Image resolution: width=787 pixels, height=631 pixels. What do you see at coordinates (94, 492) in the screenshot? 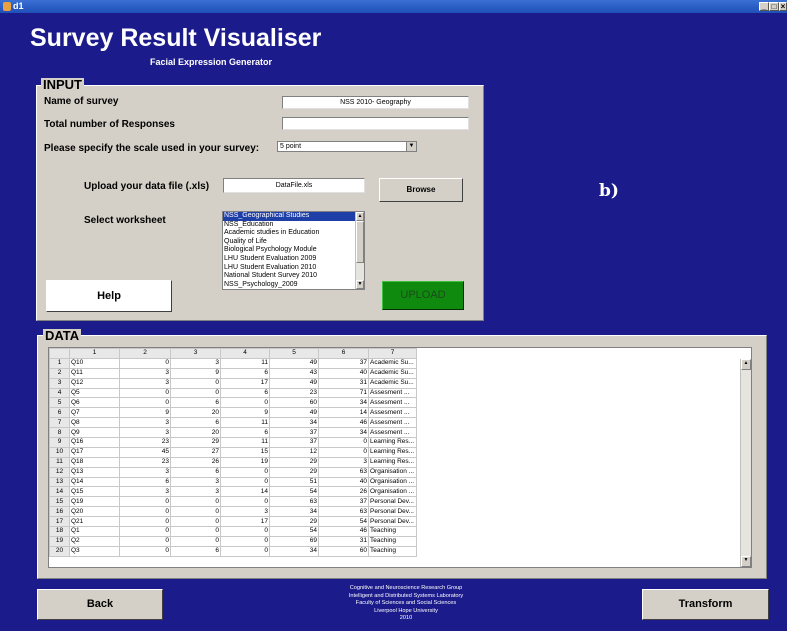
I see `table-cell: Q15` at bounding box center [94, 492].